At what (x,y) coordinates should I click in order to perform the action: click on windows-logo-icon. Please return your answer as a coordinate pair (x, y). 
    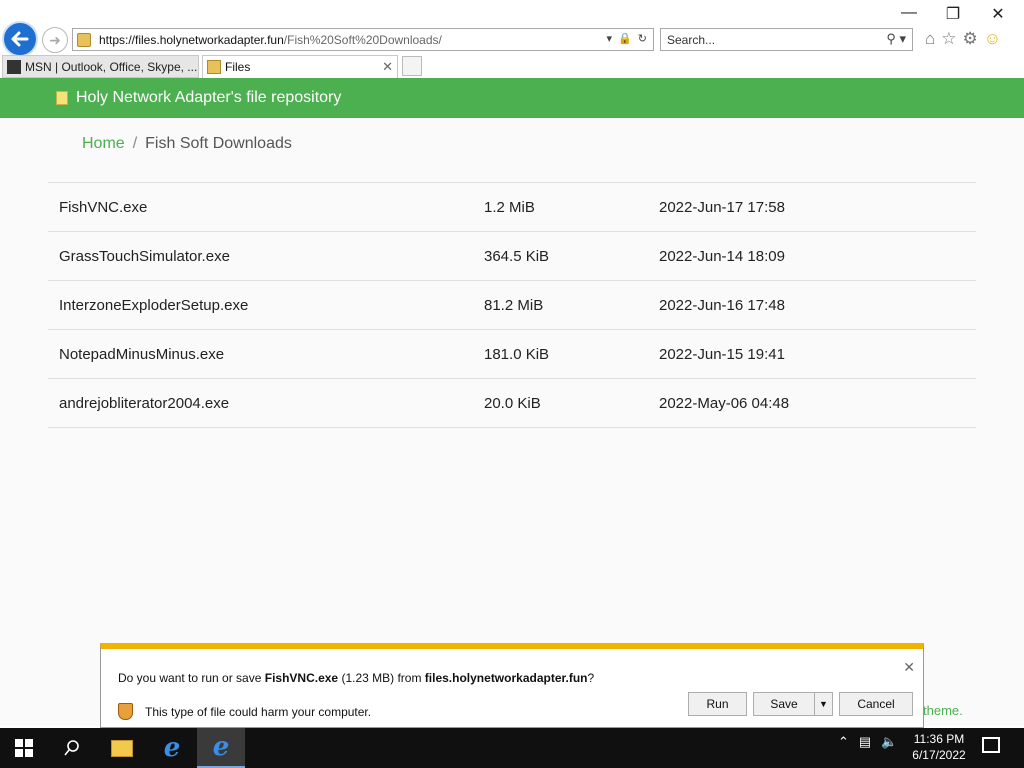
    Looking at the image, I should click on (24, 748).